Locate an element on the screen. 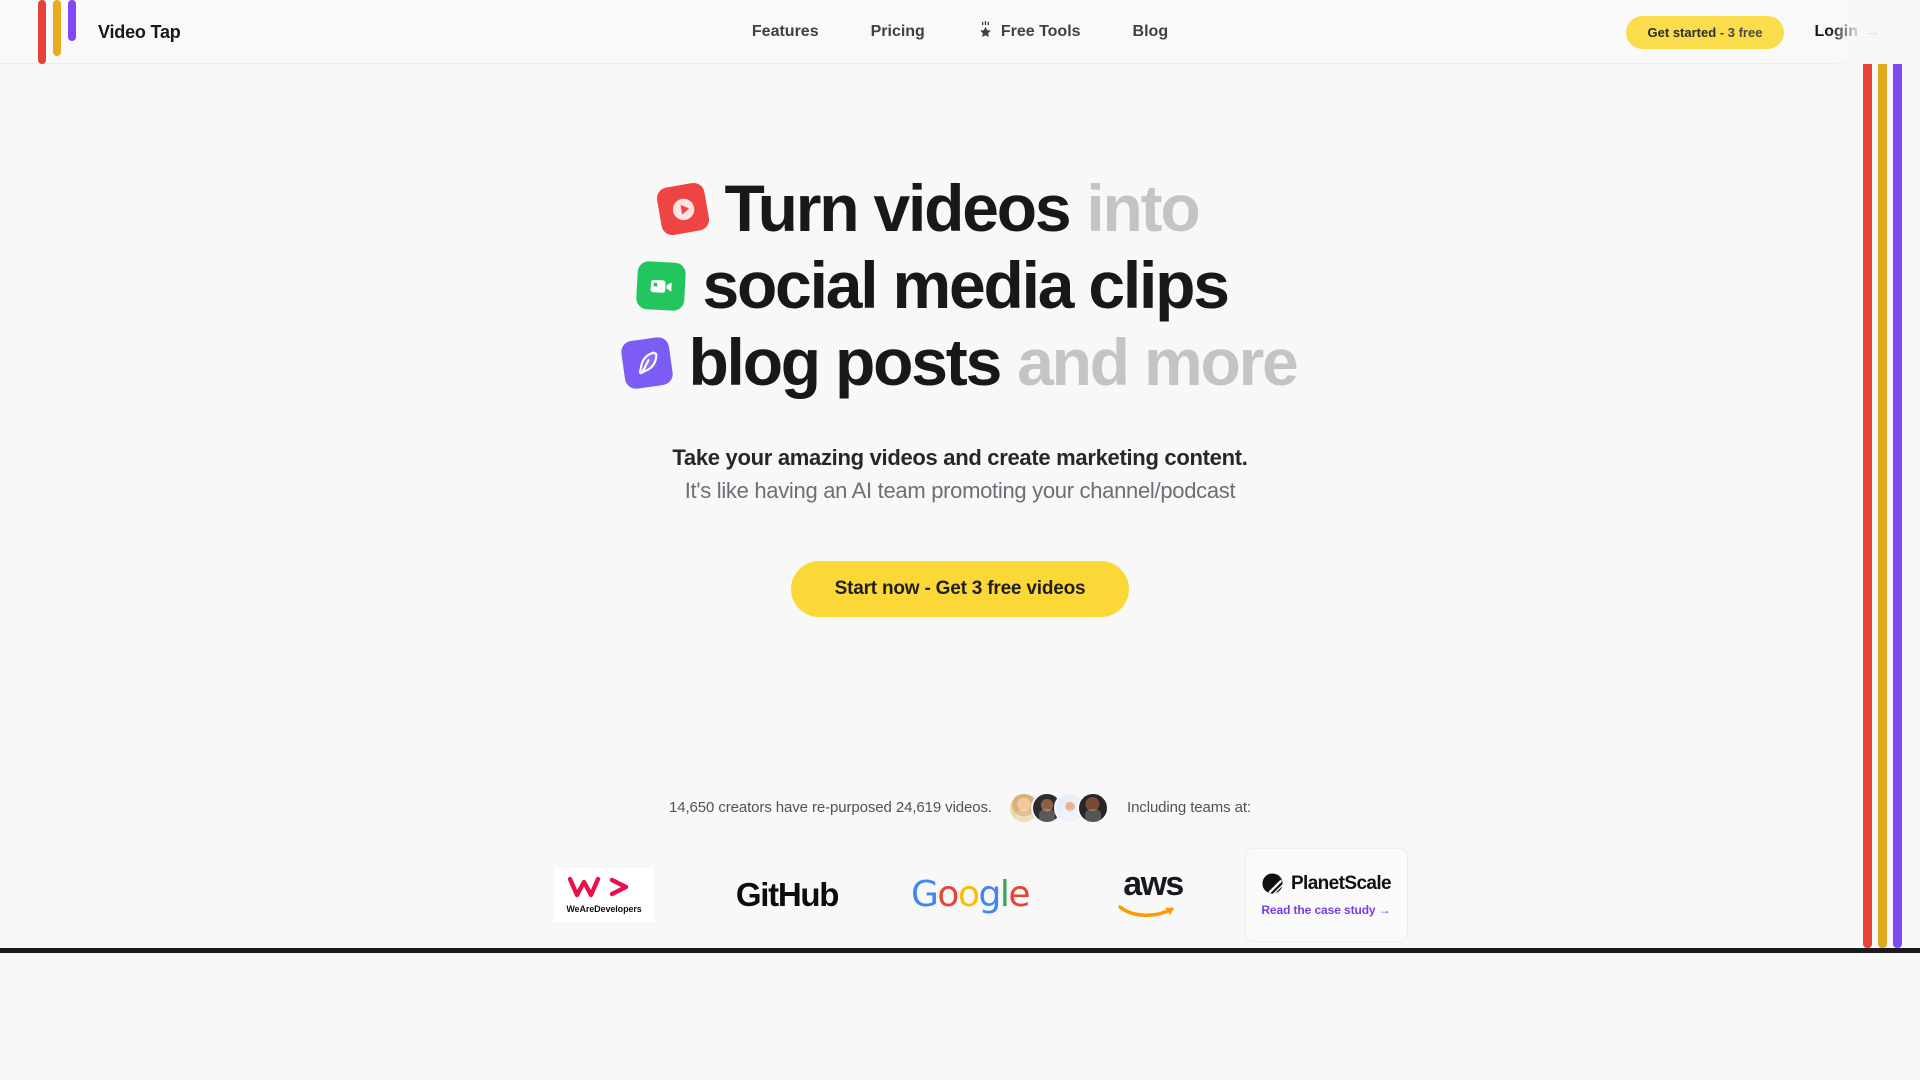 The height and width of the screenshot is (1080, 1920). headline-line-1: Turn videos into is located at coordinates (975, 208).